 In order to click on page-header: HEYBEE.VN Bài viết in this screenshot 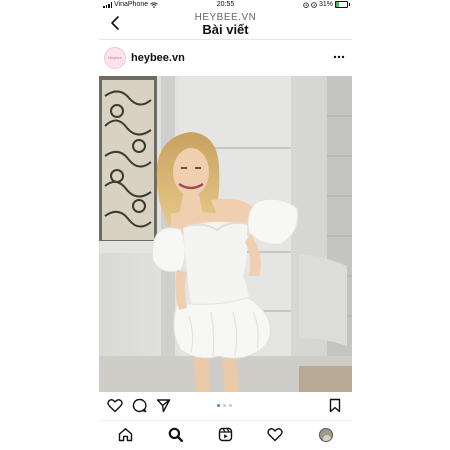, I will do `click(225, 25)`.